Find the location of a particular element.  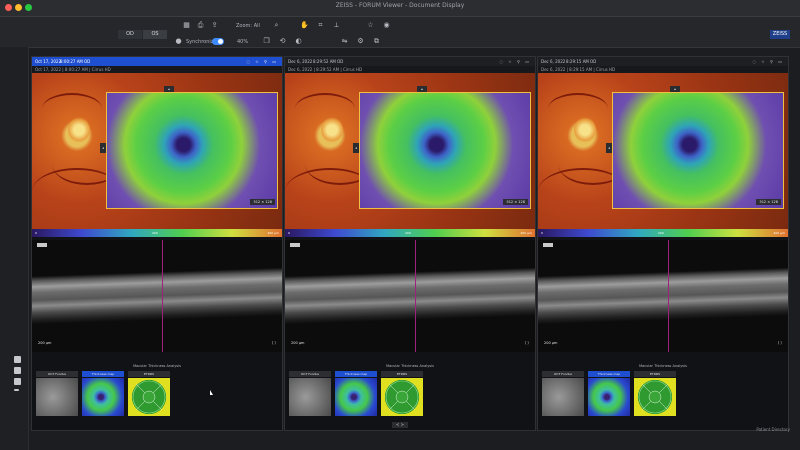

settings-icon: ⚙ is located at coordinates (360, 41).